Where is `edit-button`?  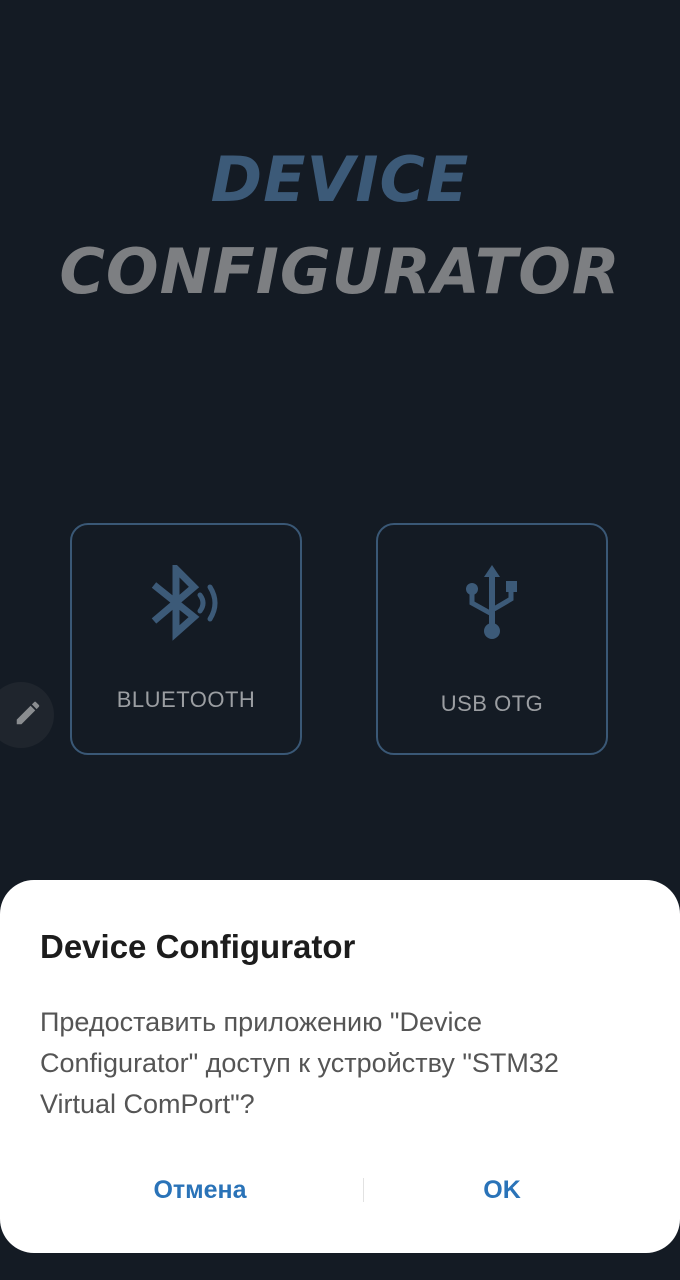
edit-button is located at coordinates (27, 715).